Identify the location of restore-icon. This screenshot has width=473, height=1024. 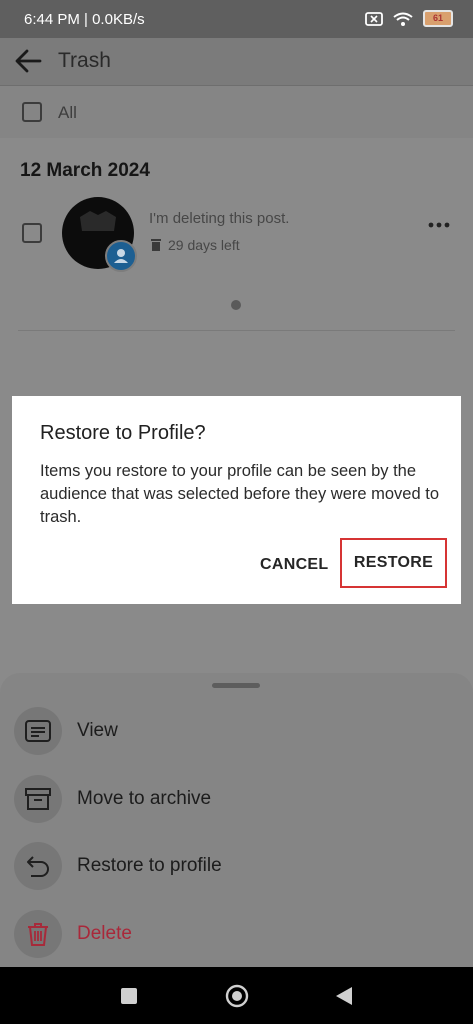
(38, 866).